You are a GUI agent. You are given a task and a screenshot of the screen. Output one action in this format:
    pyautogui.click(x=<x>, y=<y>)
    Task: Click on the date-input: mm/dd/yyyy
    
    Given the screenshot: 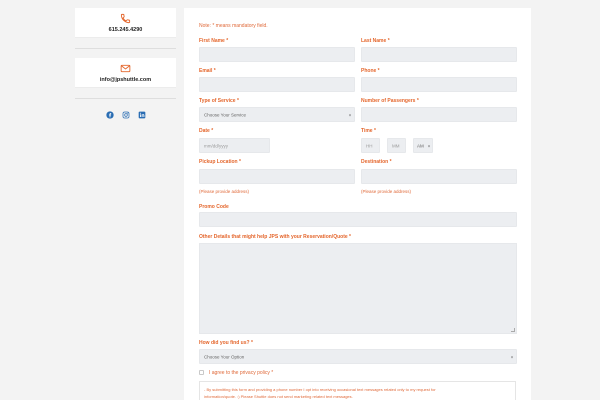 What is the action you would take?
    pyautogui.click(x=234, y=145)
    